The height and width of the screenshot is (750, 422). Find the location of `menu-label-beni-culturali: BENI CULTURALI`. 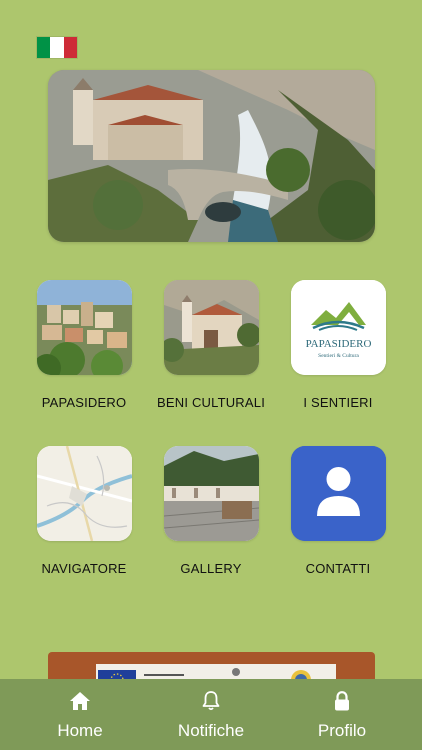

menu-label-beni-culturali: BENI CULTURALI is located at coordinates (211, 402).